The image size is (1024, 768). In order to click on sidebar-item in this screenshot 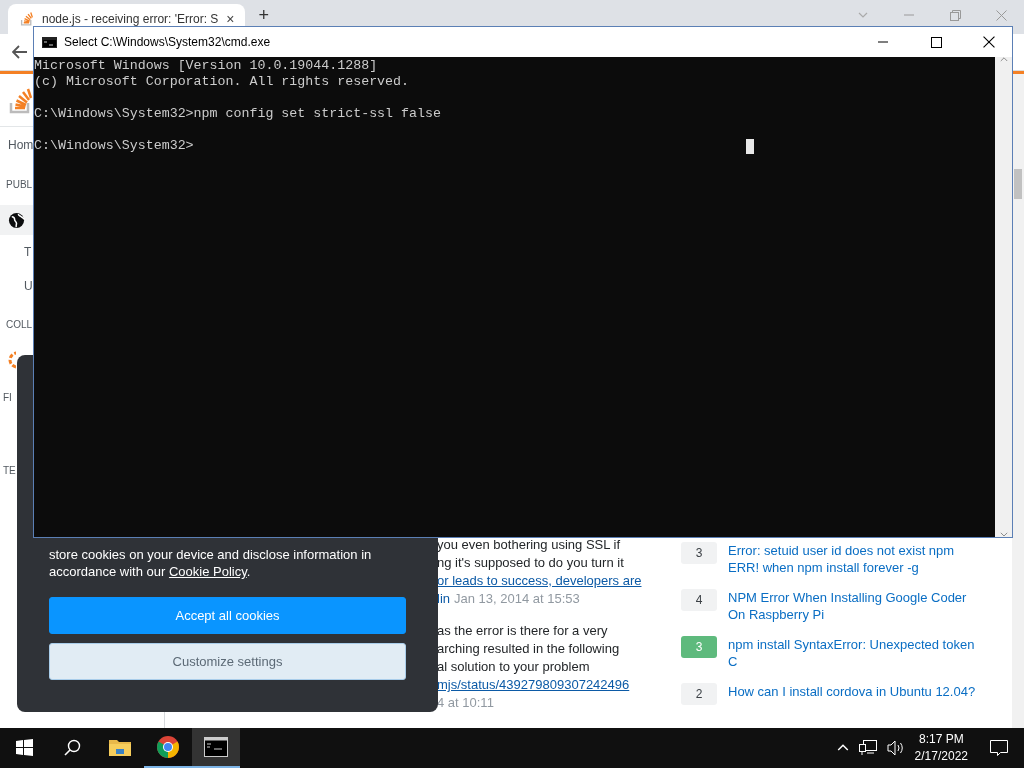, I will do `click(17, 220)`.